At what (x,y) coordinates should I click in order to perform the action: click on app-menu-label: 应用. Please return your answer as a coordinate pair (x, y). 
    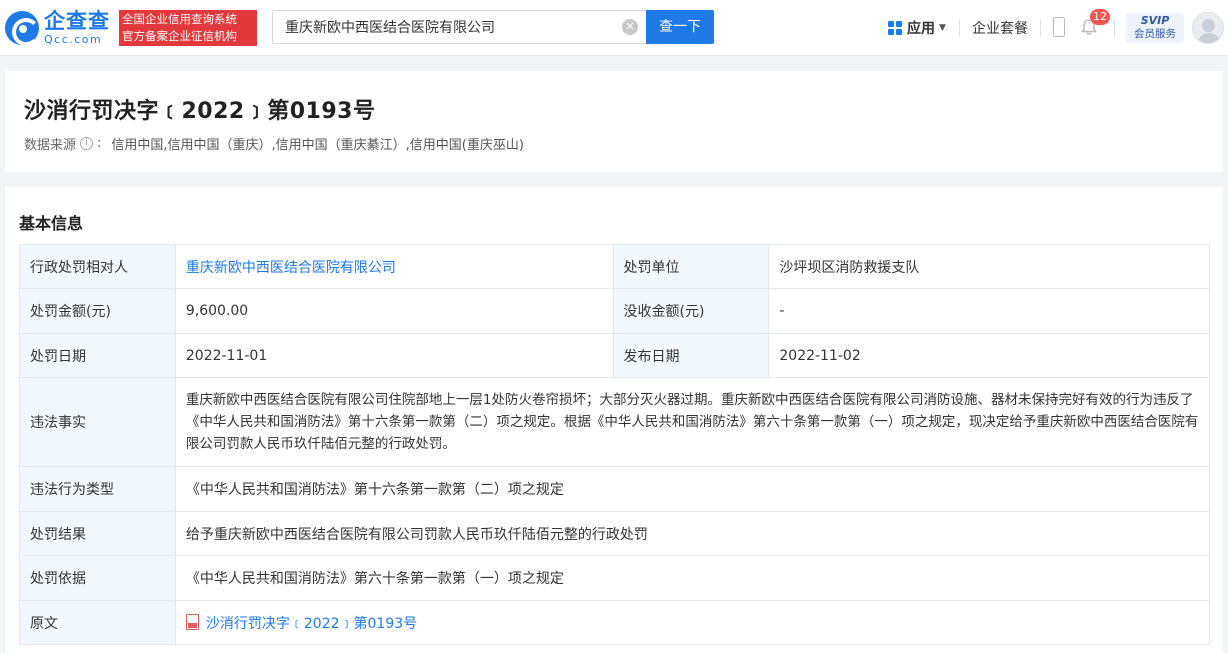
    Looking at the image, I should click on (921, 29).